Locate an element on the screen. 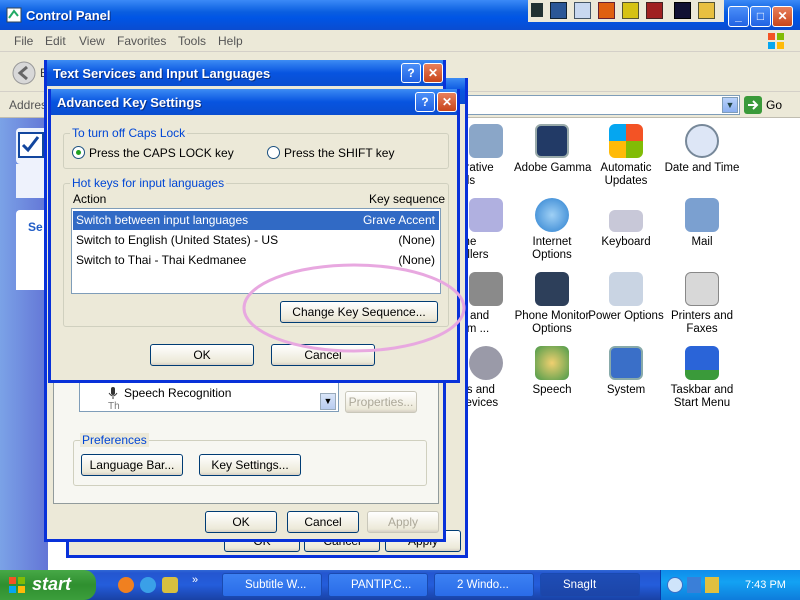  date-time-icon is located at coordinates (702, 141).